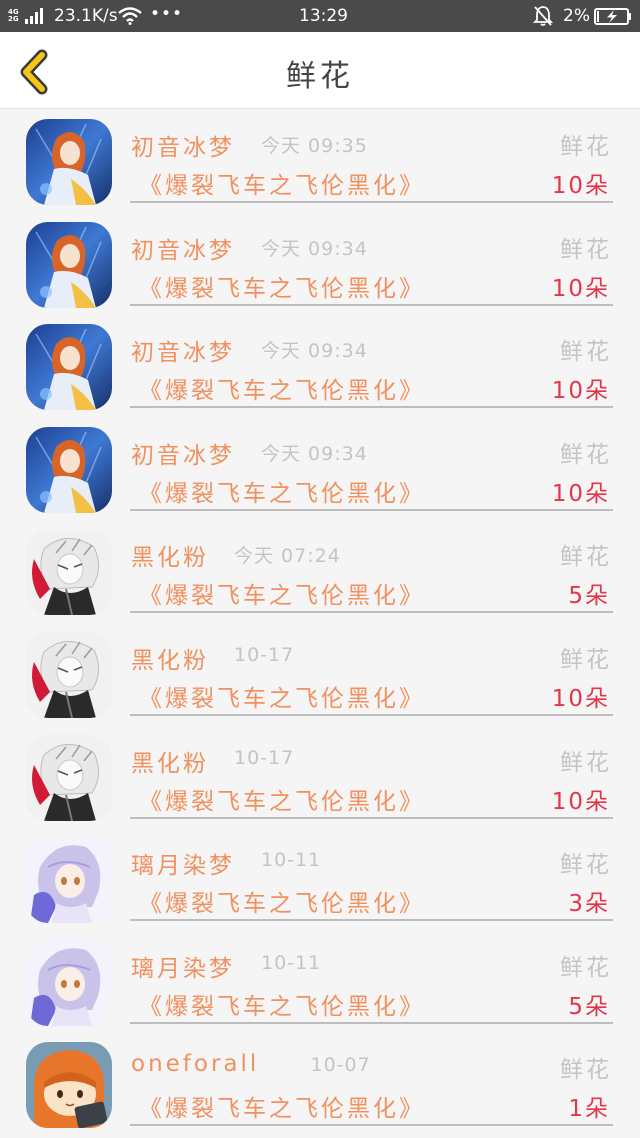 The width and height of the screenshot is (640, 1138). What do you see at coordinates (86, 16) in the screenshot?
I see `network-speed: 23.1K/s` at bounding box center [86, 16].